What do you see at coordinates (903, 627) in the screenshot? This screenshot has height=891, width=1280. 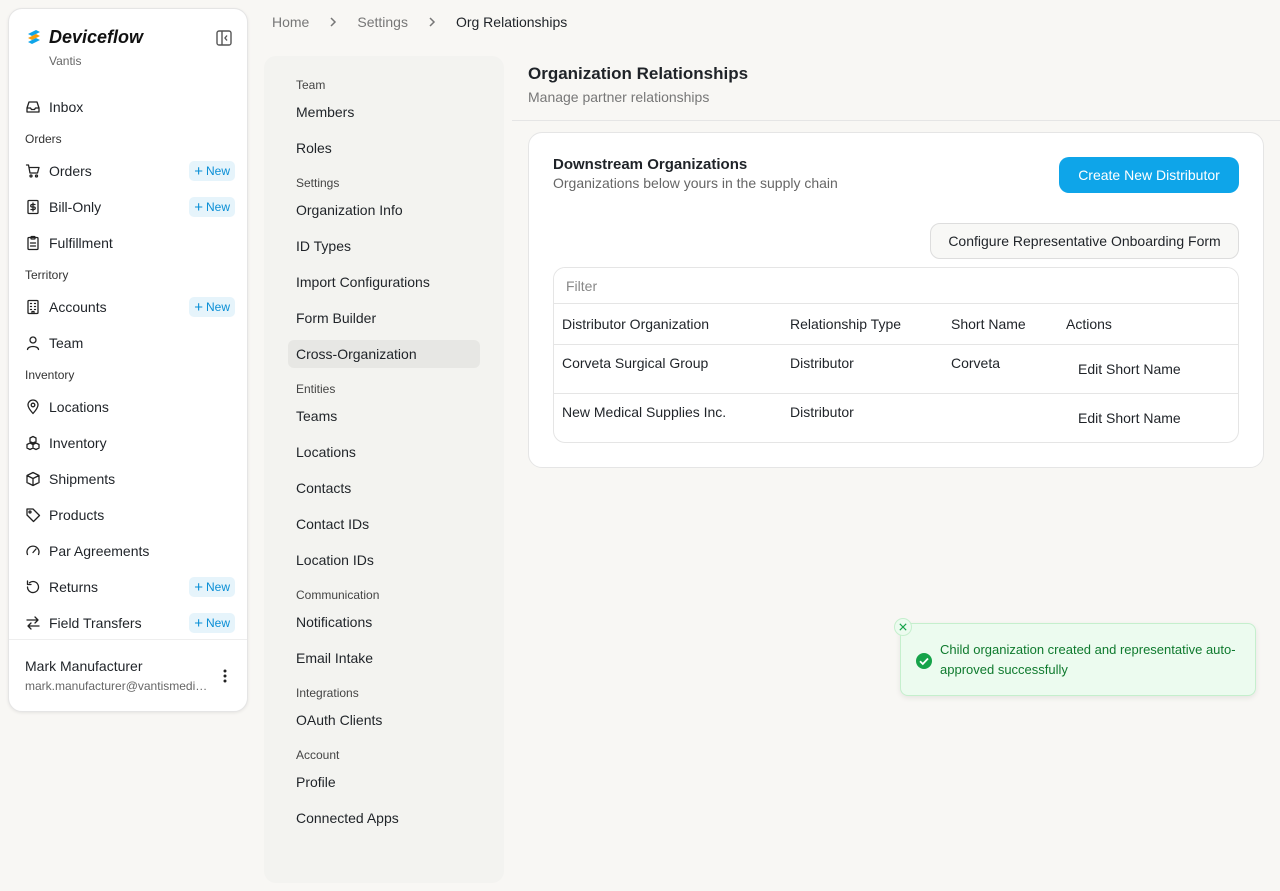 I see `close-icon` at bounding box center [903, 627].